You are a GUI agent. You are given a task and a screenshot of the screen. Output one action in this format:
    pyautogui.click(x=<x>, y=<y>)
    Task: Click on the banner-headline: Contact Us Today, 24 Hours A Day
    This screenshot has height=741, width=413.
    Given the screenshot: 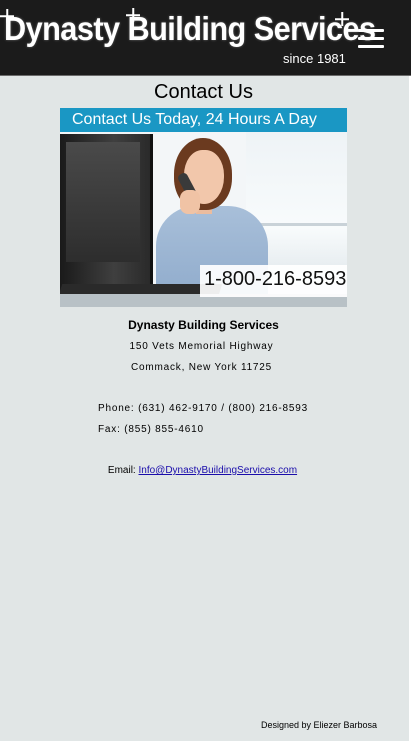 What is the action you would take?
    pyautogui.click(x=194, y=119)
    